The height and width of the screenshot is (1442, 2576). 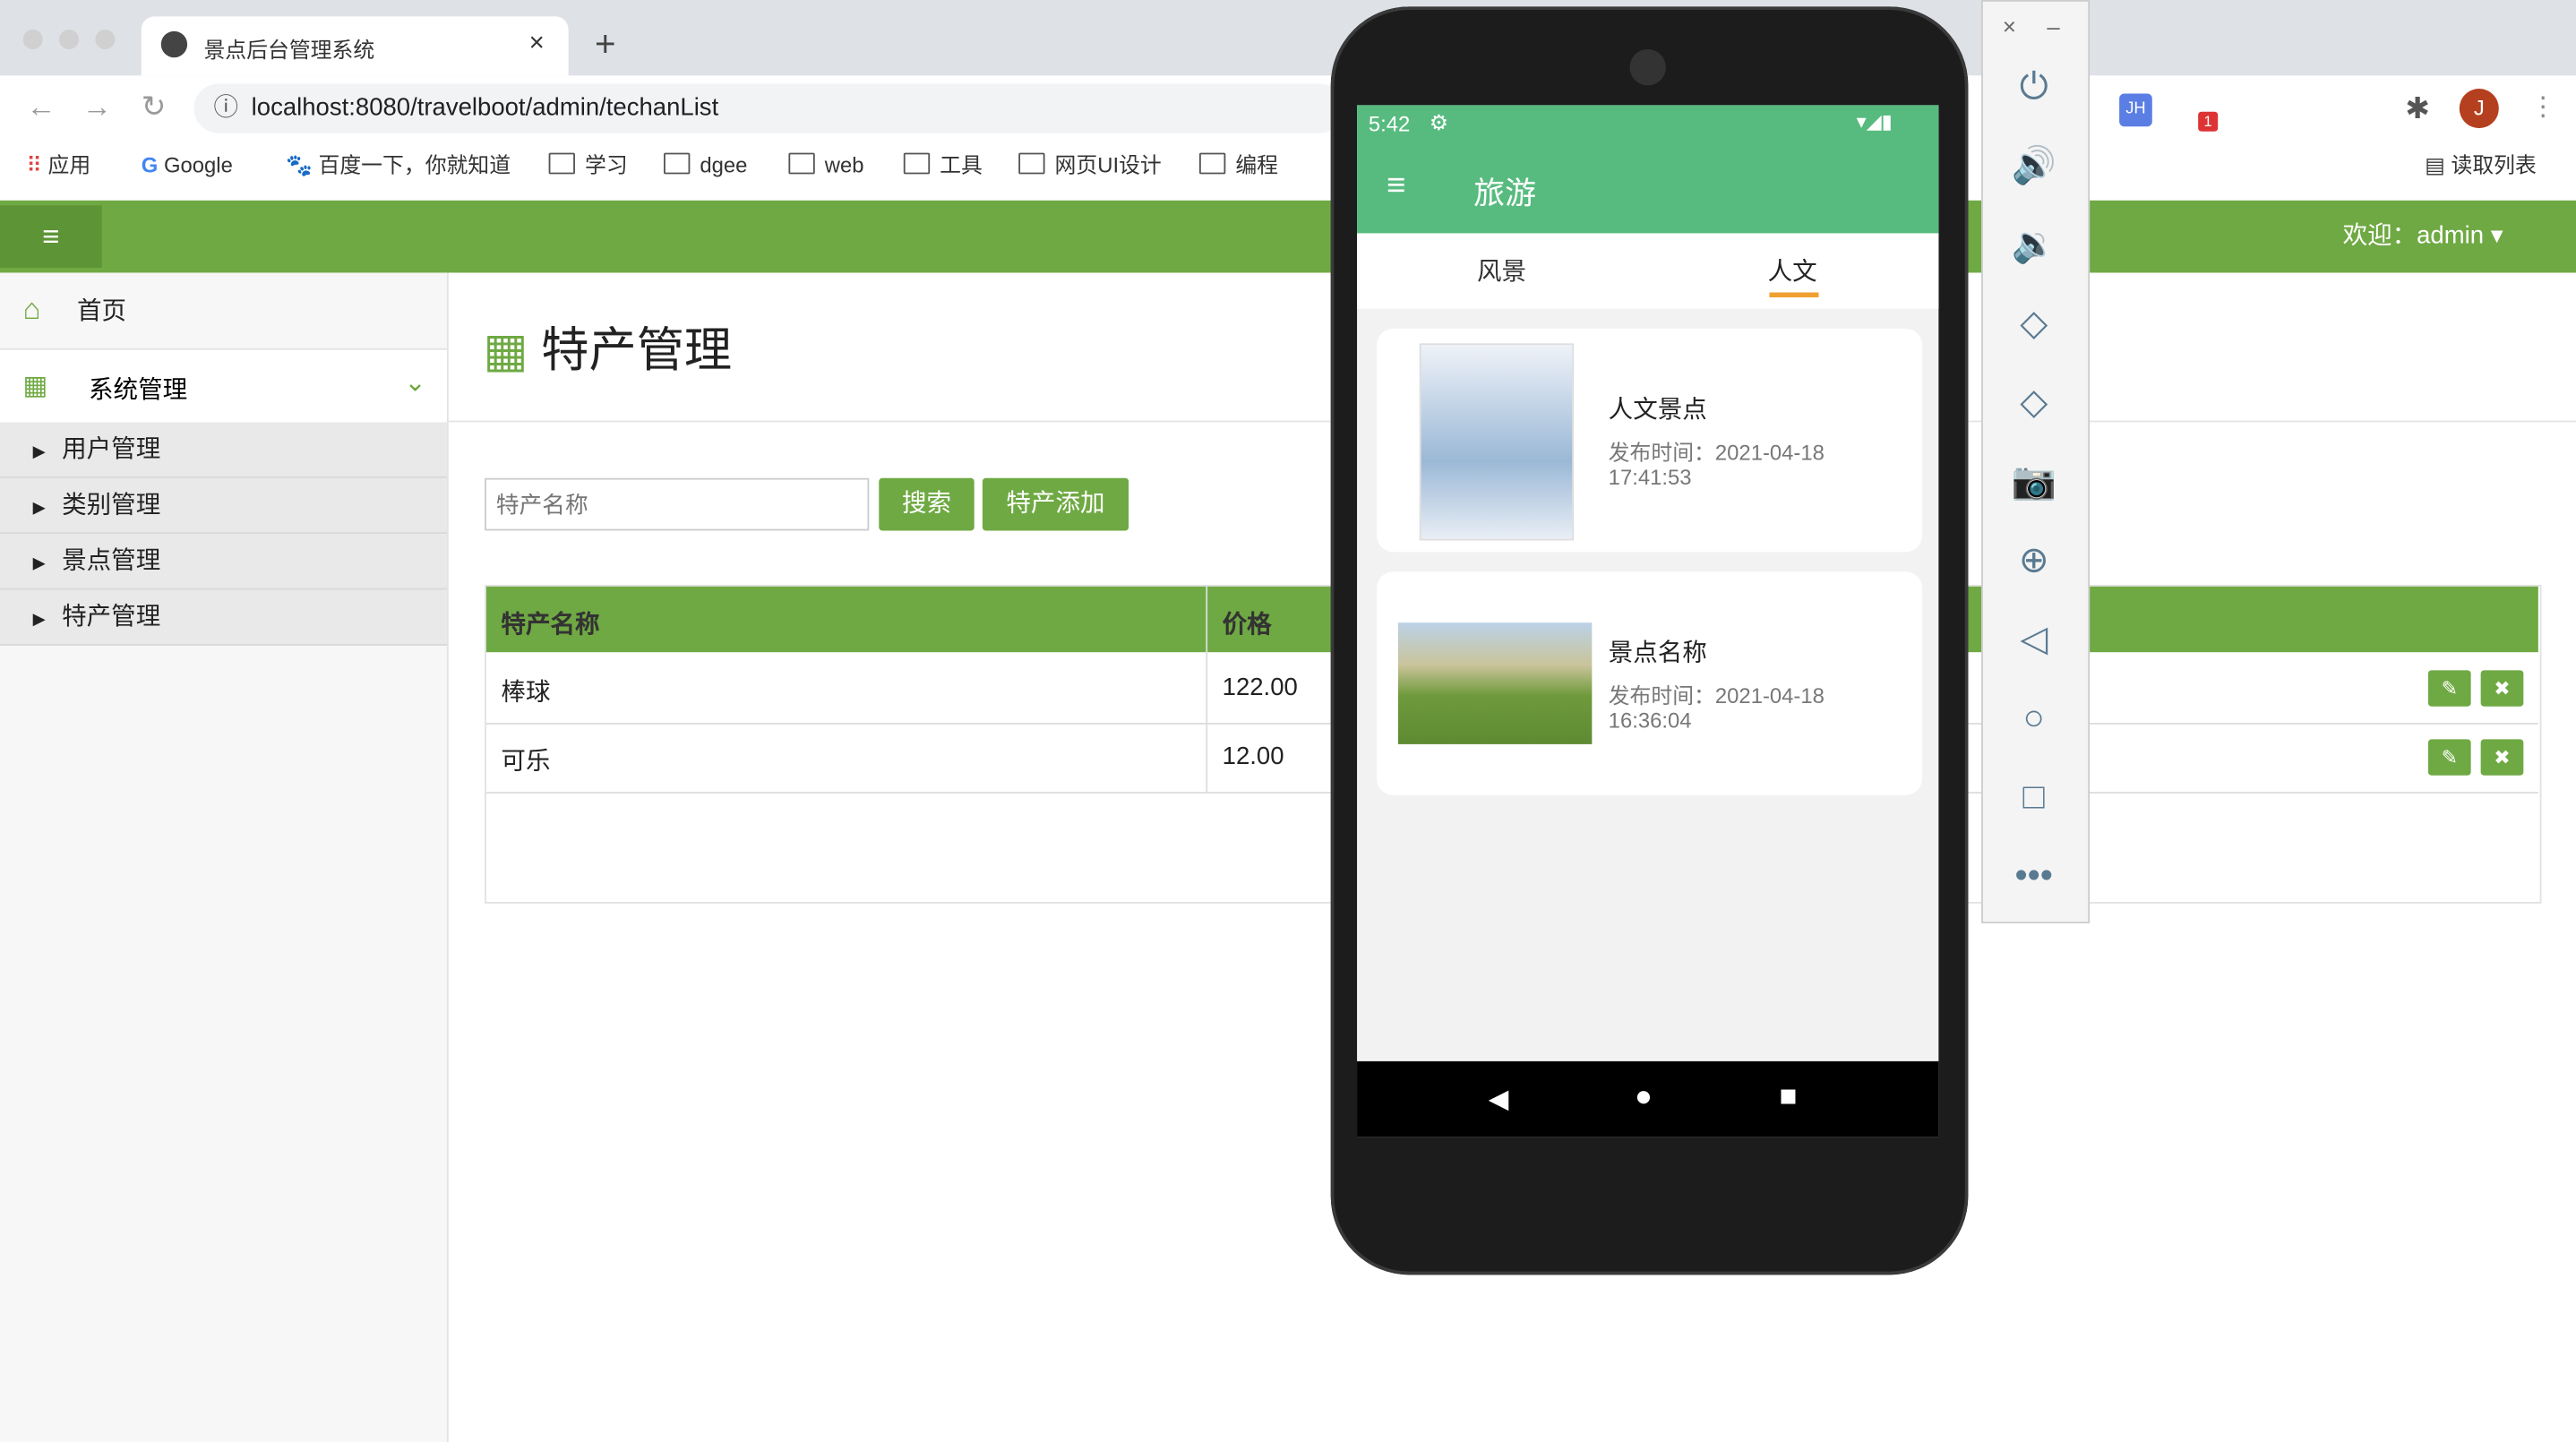 What do you see at coordinates (550, 625) in the screenshot?
I see `column-header-name: 特产名称` at bounding box center [550, 625].